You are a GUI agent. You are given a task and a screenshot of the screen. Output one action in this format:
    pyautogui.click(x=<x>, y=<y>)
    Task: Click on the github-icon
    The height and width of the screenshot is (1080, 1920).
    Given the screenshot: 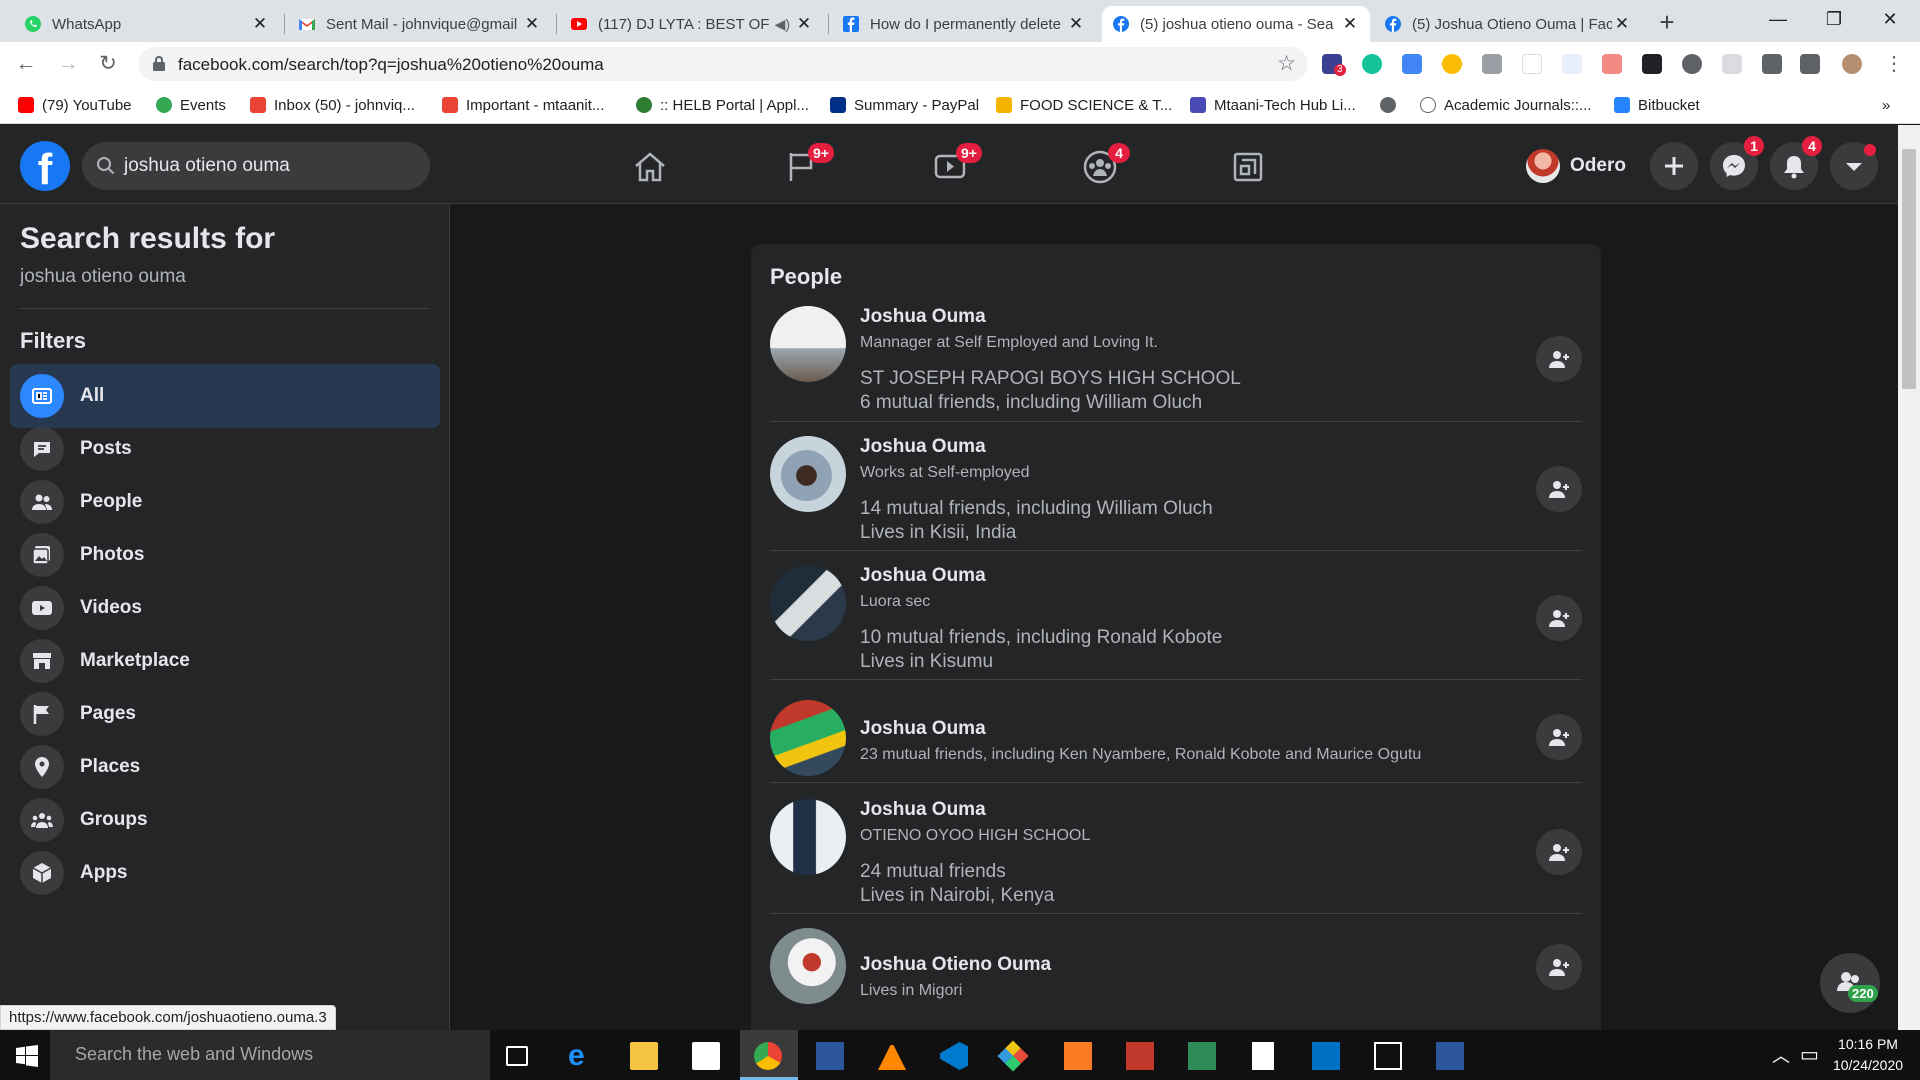 What is the action you would take?
    pyautogui.click(x=1652, y=64)
    